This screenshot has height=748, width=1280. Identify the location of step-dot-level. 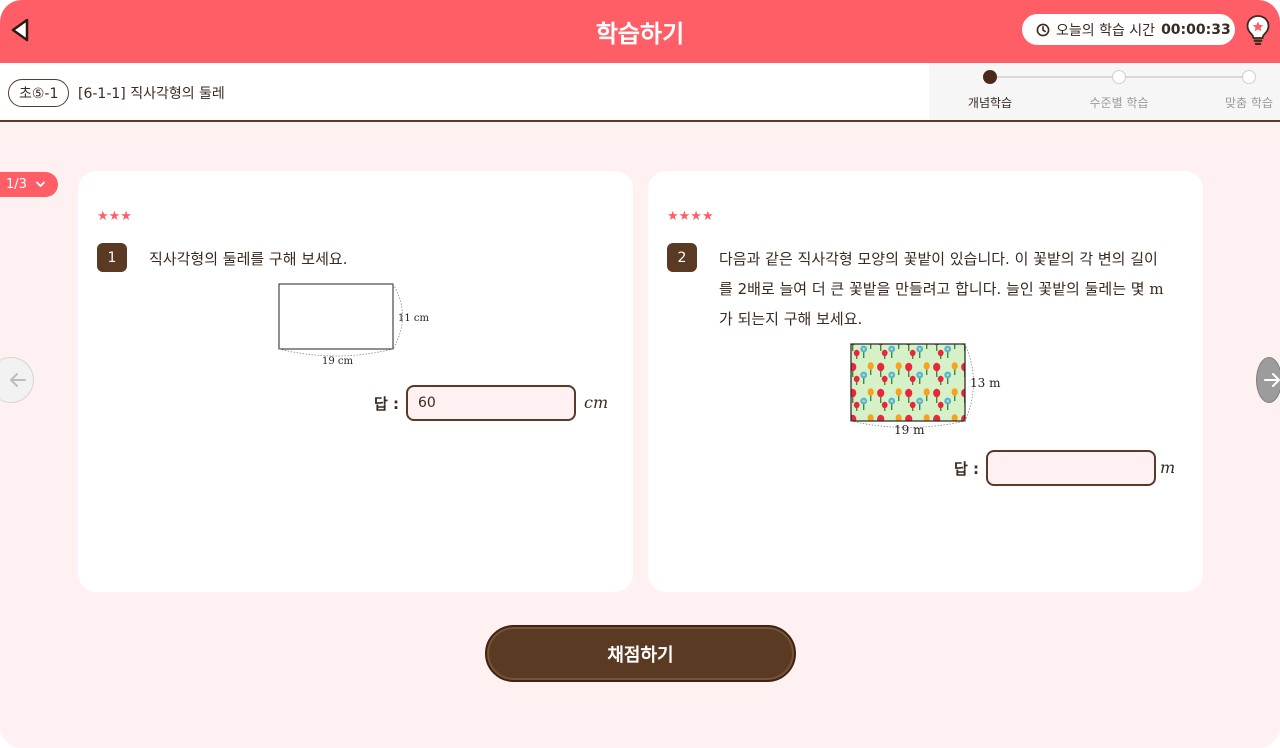
(1119, 77).